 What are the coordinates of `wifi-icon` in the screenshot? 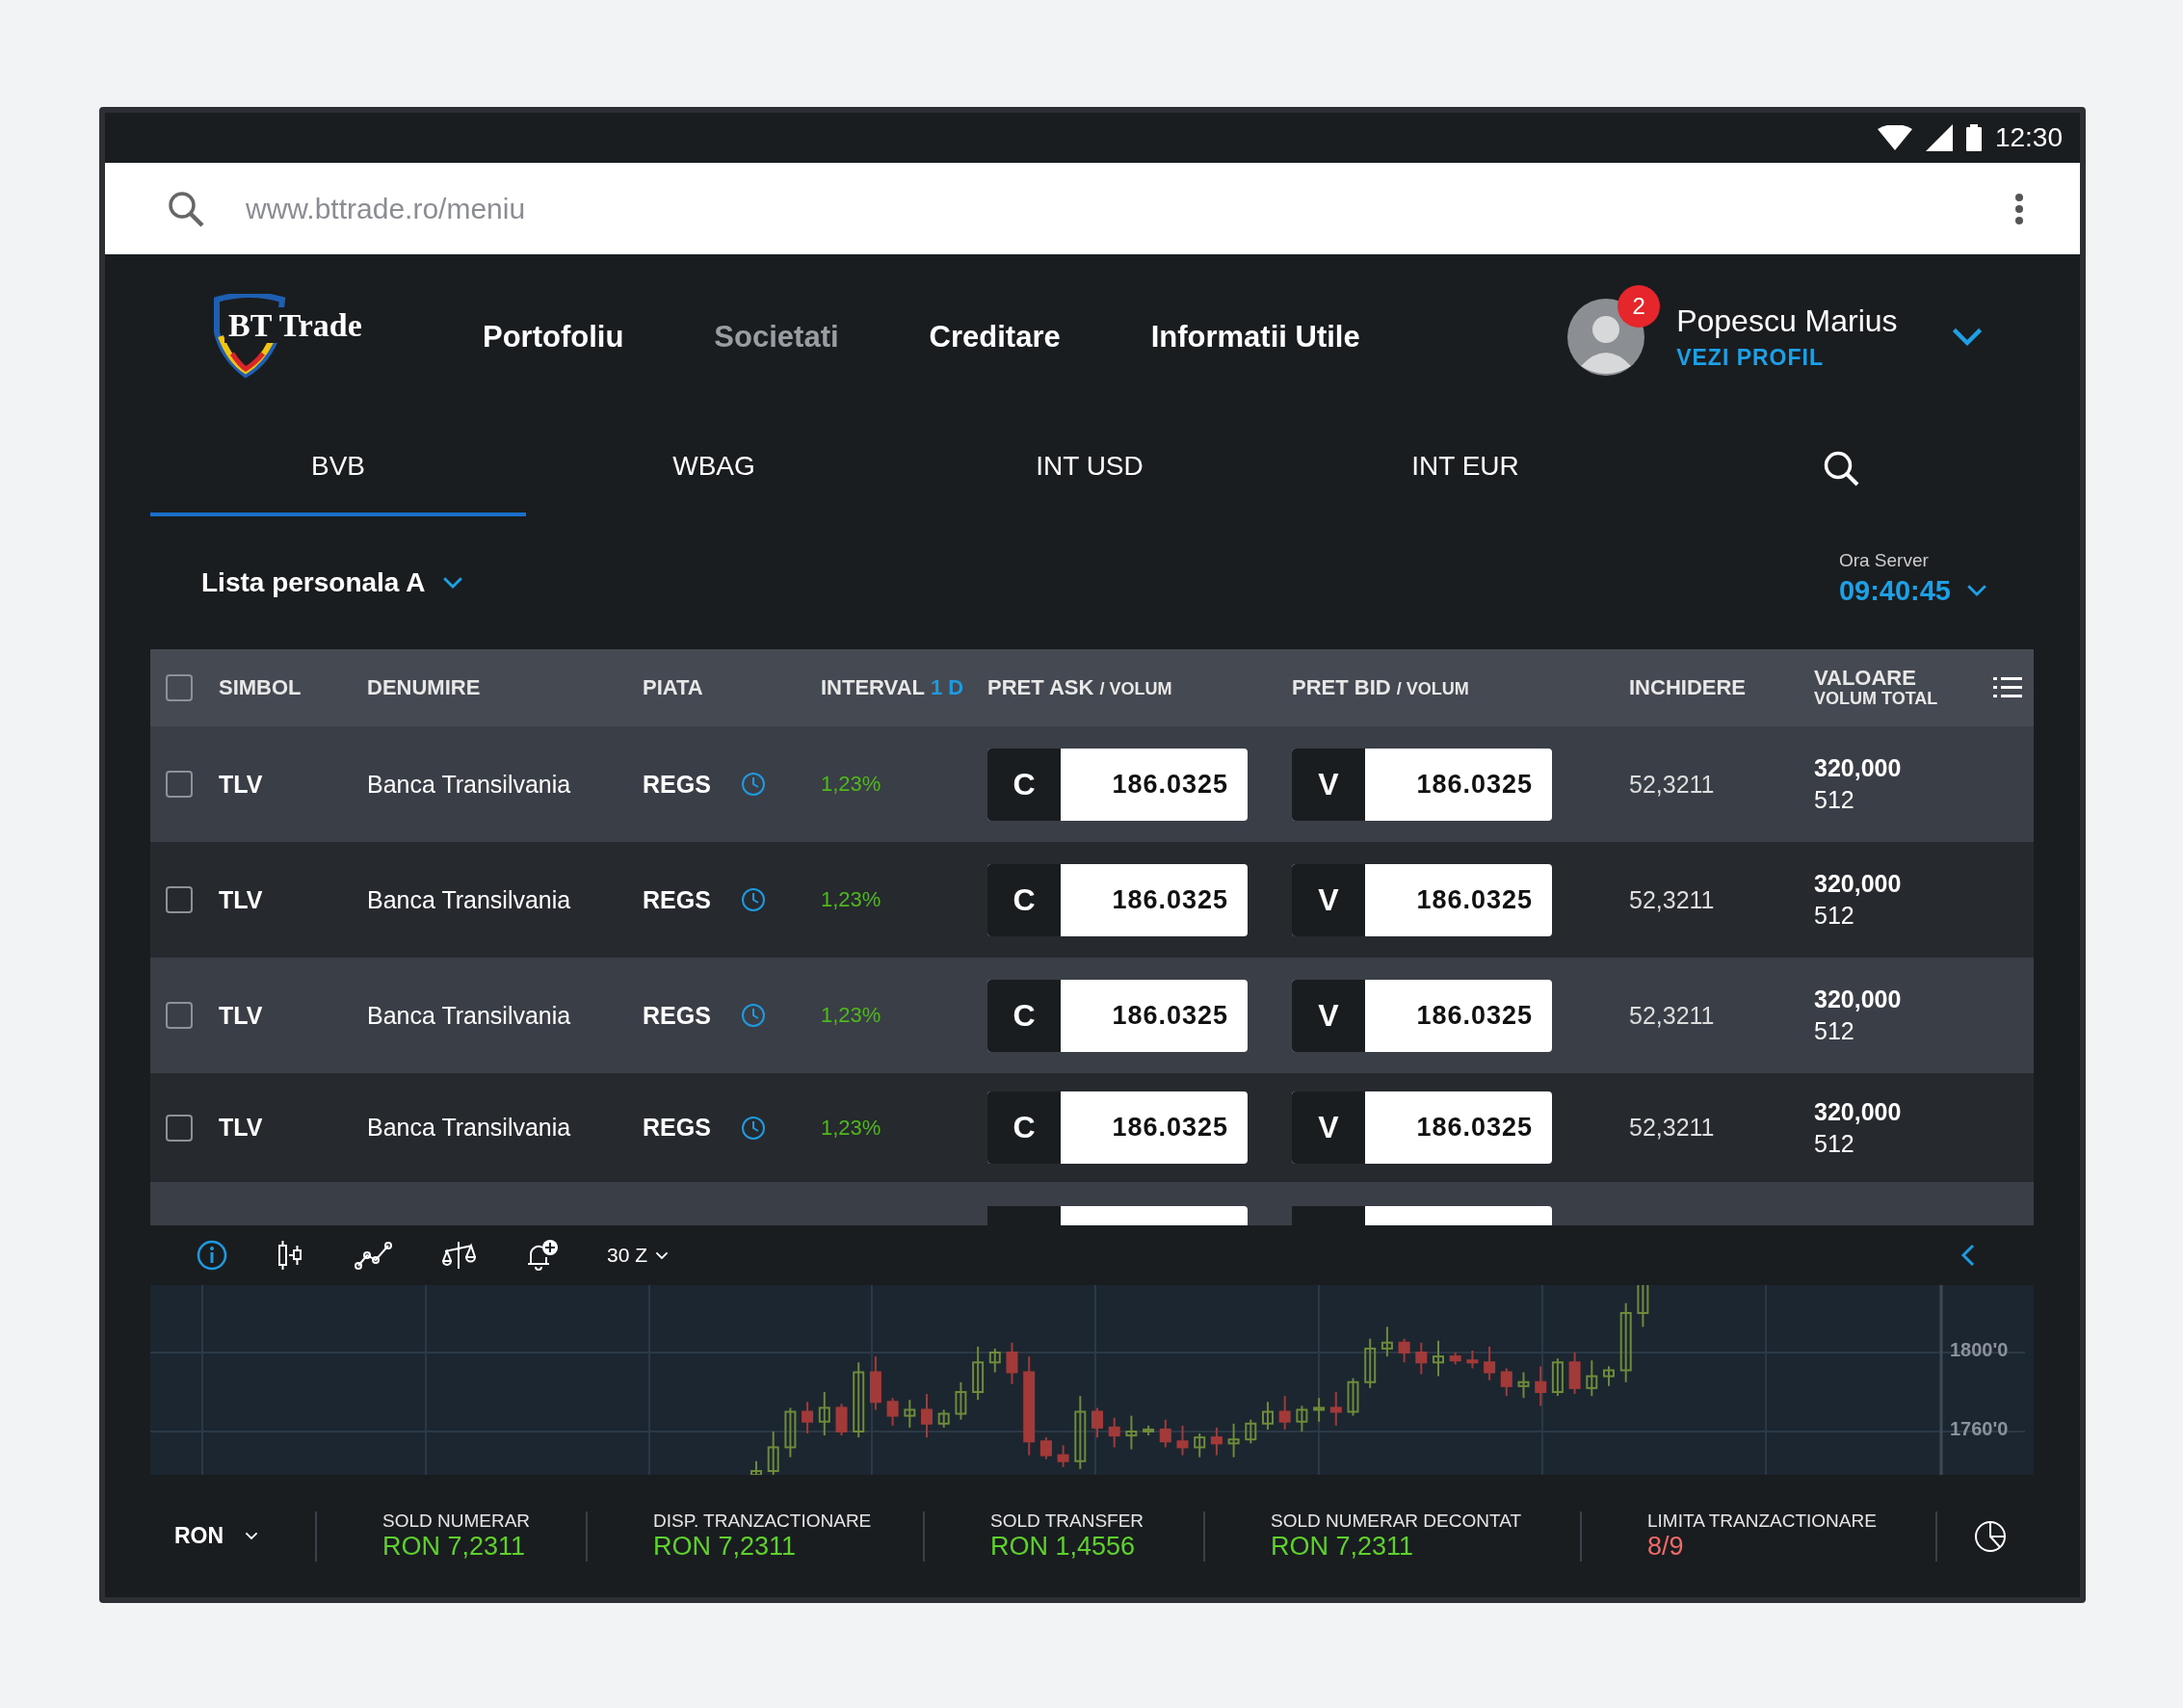 It's located at (1894, 138).